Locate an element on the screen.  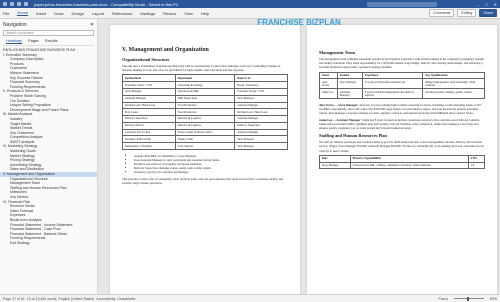
tab-layout: Layout is located at coordinates (98, 13).